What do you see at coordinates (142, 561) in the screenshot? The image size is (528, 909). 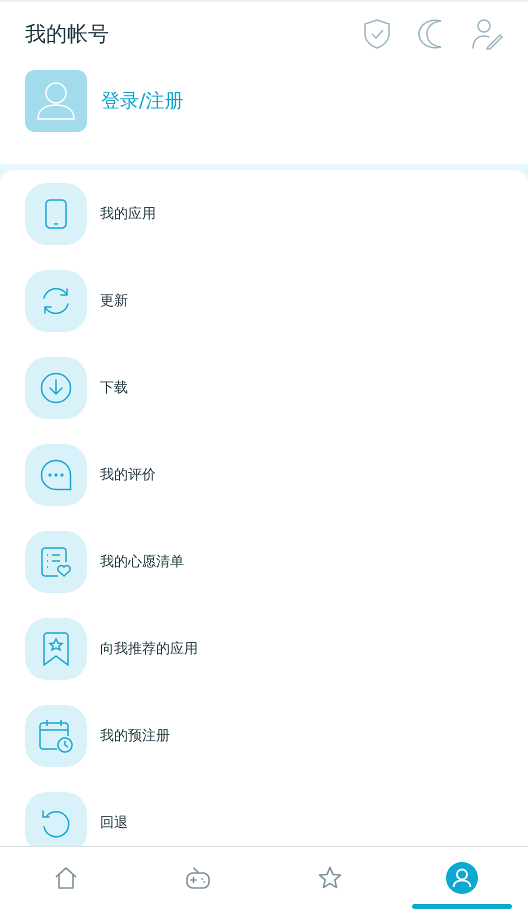 I see `menu-label: 我的心愿清单` at bounding box center [142, 561].